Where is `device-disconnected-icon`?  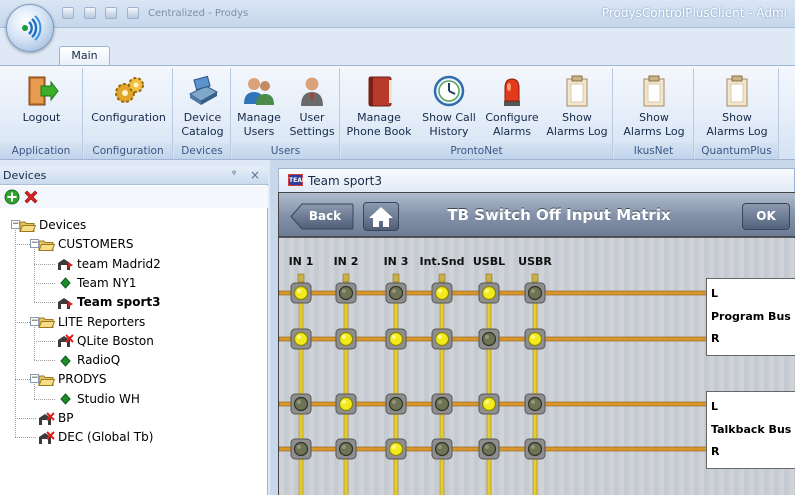 device-disconnected-icon is located at coordinates (47, 437).